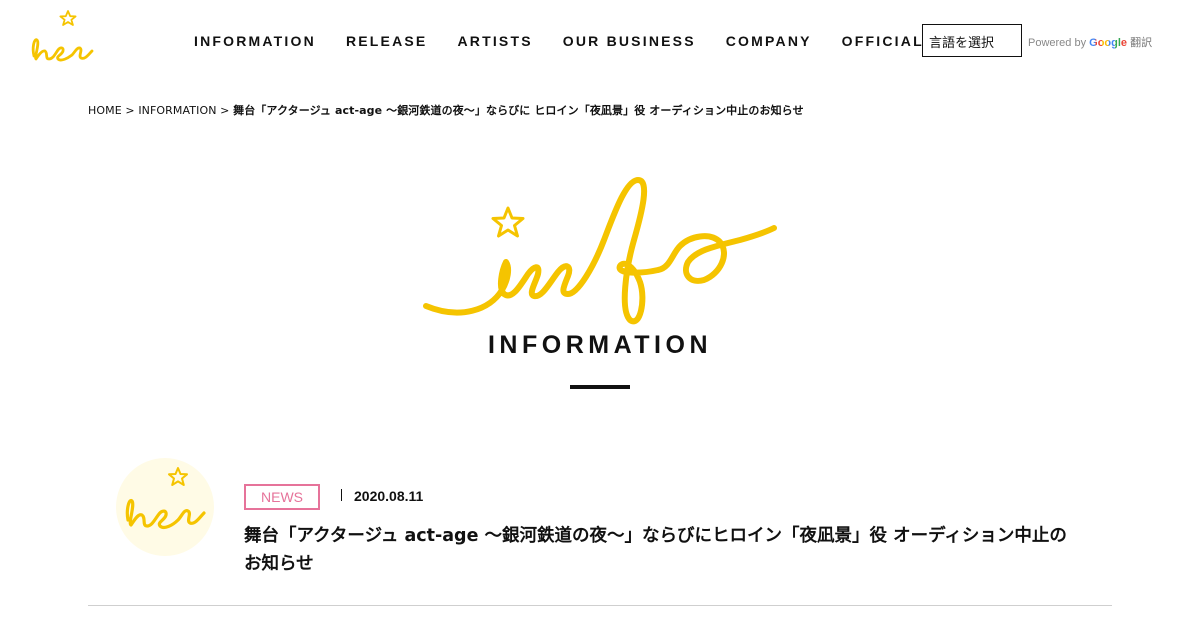 The height and width of the screenshot is (630, 1200). What do you see at coordinates (282, 497) in the screenshot?
I see `news-category-tag: NEWS` at bounding box center [282, 497].